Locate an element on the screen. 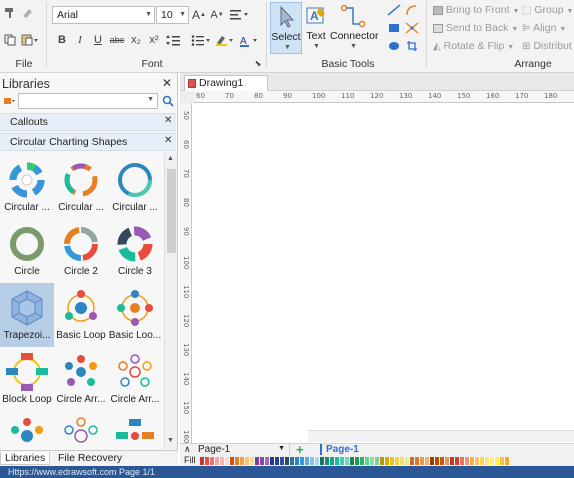 The width and height of the screenshot is (574, 478). align-button: ⊫ Align ▼ is located at coordinates (544, 28).